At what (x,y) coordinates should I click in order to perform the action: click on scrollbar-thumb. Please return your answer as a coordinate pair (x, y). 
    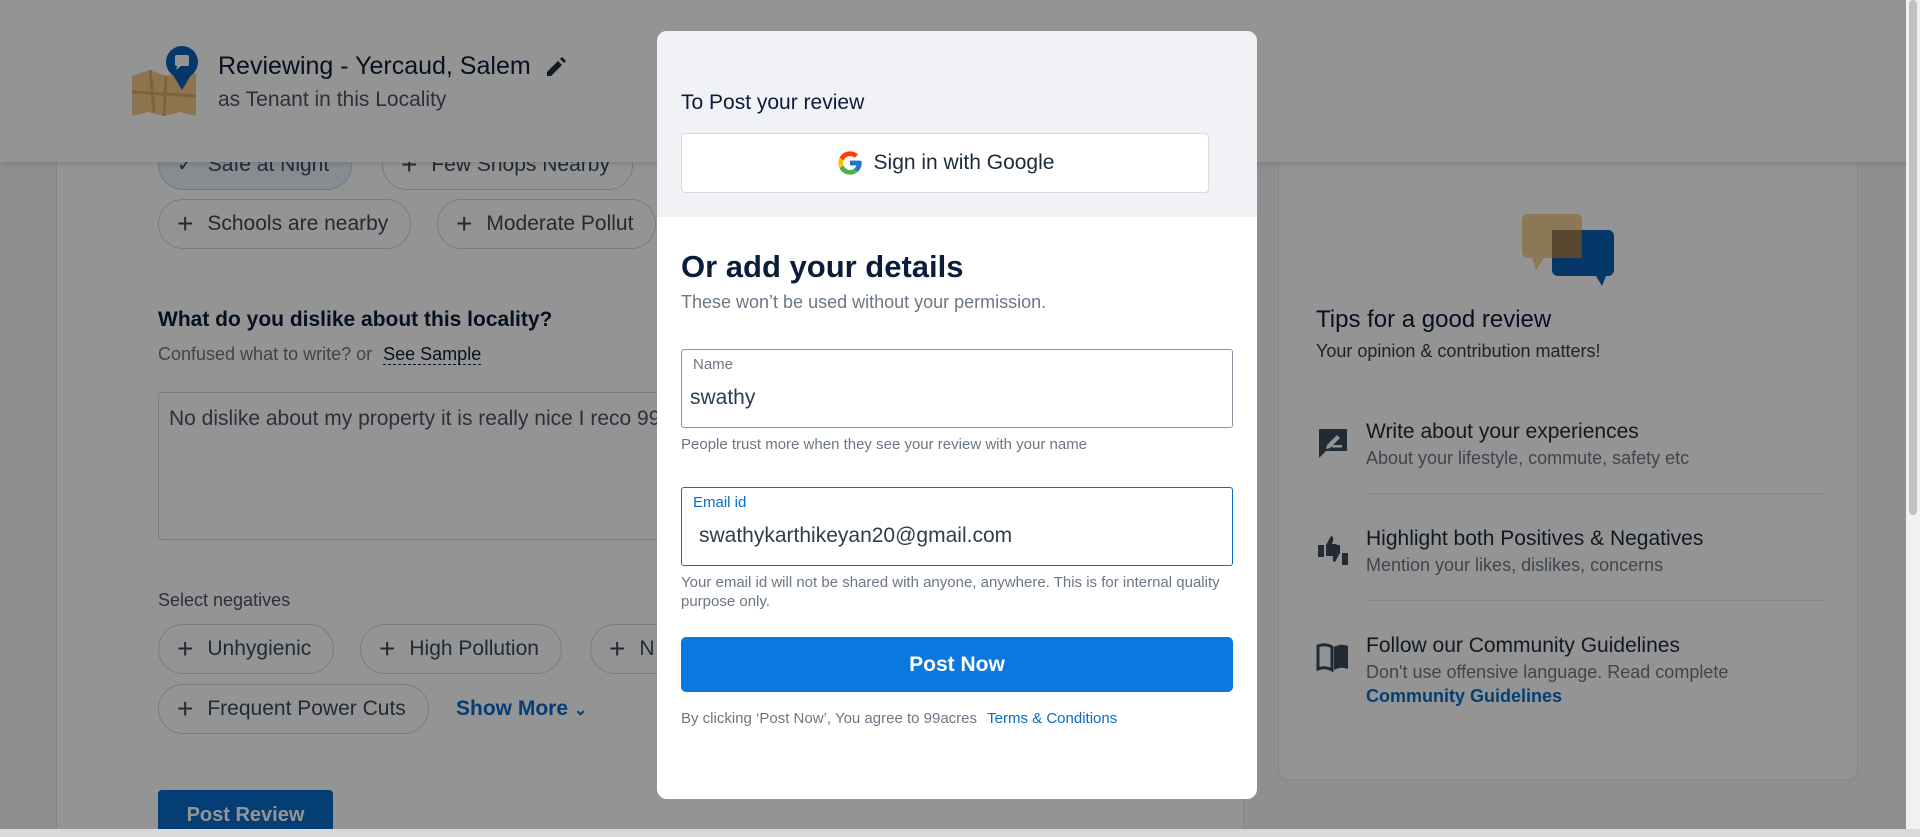
    Looking at the image, I should click on (1913, 257).